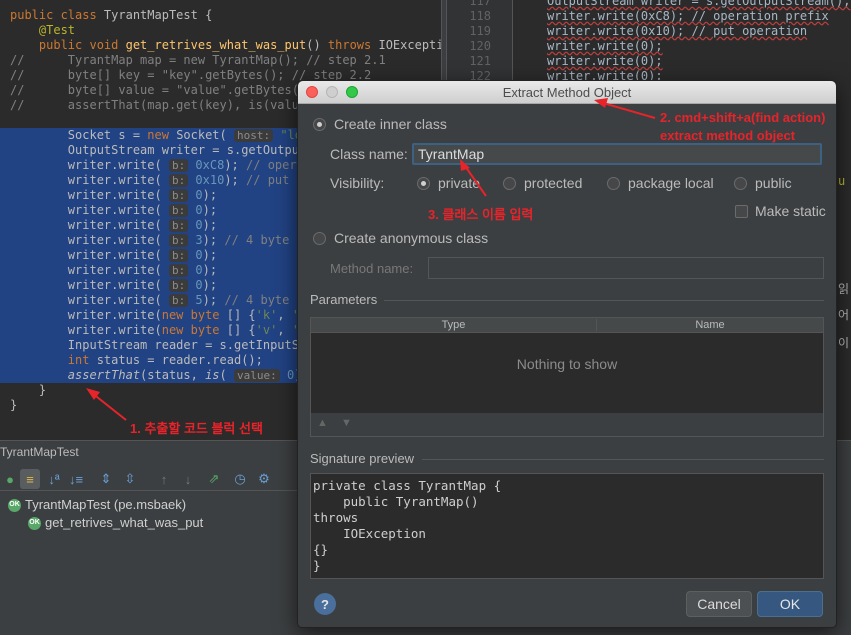 The image size is (851, 635). Describe the element at coordinates (743, 117) in the screenshot. I see `annotation-note-2-line-1: 2. cmd+shift+a(find action)` at that location.